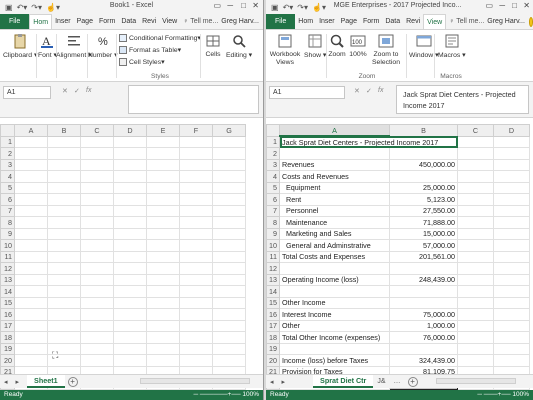 The image size is (533, 400). Describe the element at coordinates (392, 21) in the screenshot. I see `tab-data: Data` at that location.